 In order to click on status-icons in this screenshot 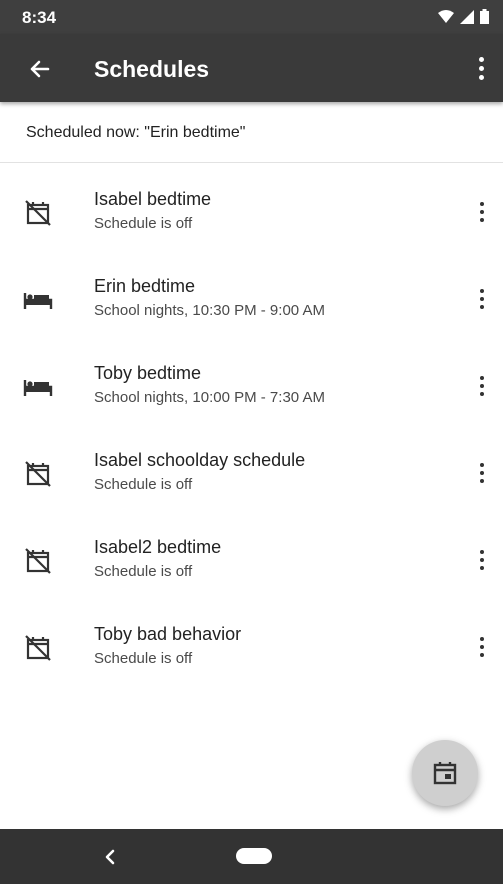, I will do `click(463, 16)`.